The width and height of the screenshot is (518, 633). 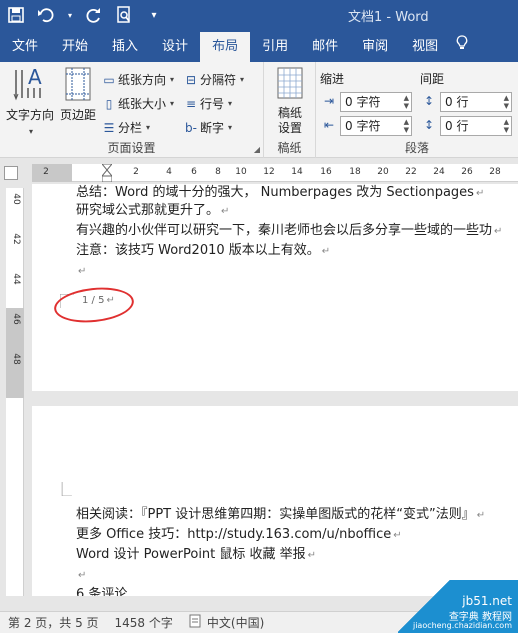 I want to click on svg-text: A, so click(x=35, y=77).